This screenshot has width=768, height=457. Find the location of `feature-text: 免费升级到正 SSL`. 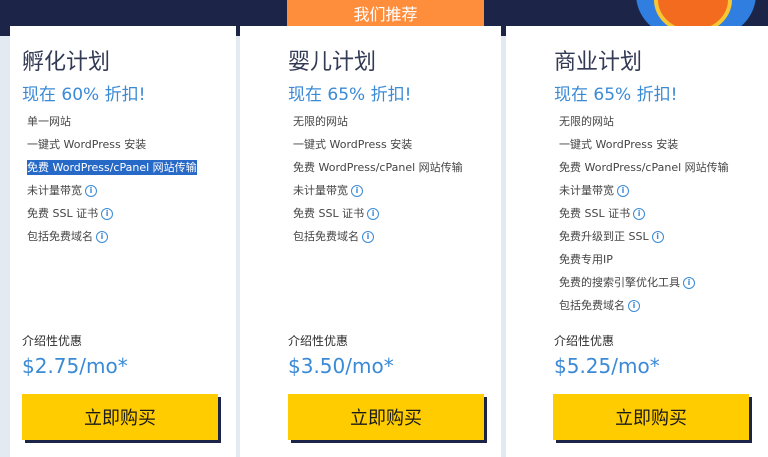

feature-text: 免费升级到正 SSL is located at coordinates (604, 236).